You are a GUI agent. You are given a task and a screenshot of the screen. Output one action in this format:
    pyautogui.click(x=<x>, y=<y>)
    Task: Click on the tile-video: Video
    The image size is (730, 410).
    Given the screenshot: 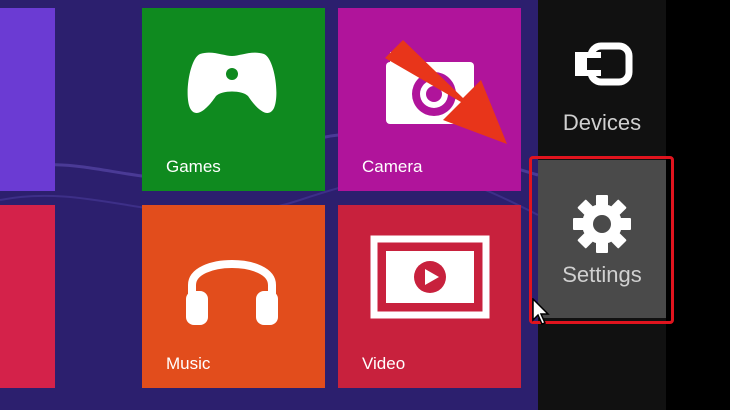 What is the action you would take?
    pyautogui.click(x=429, y=296)
    